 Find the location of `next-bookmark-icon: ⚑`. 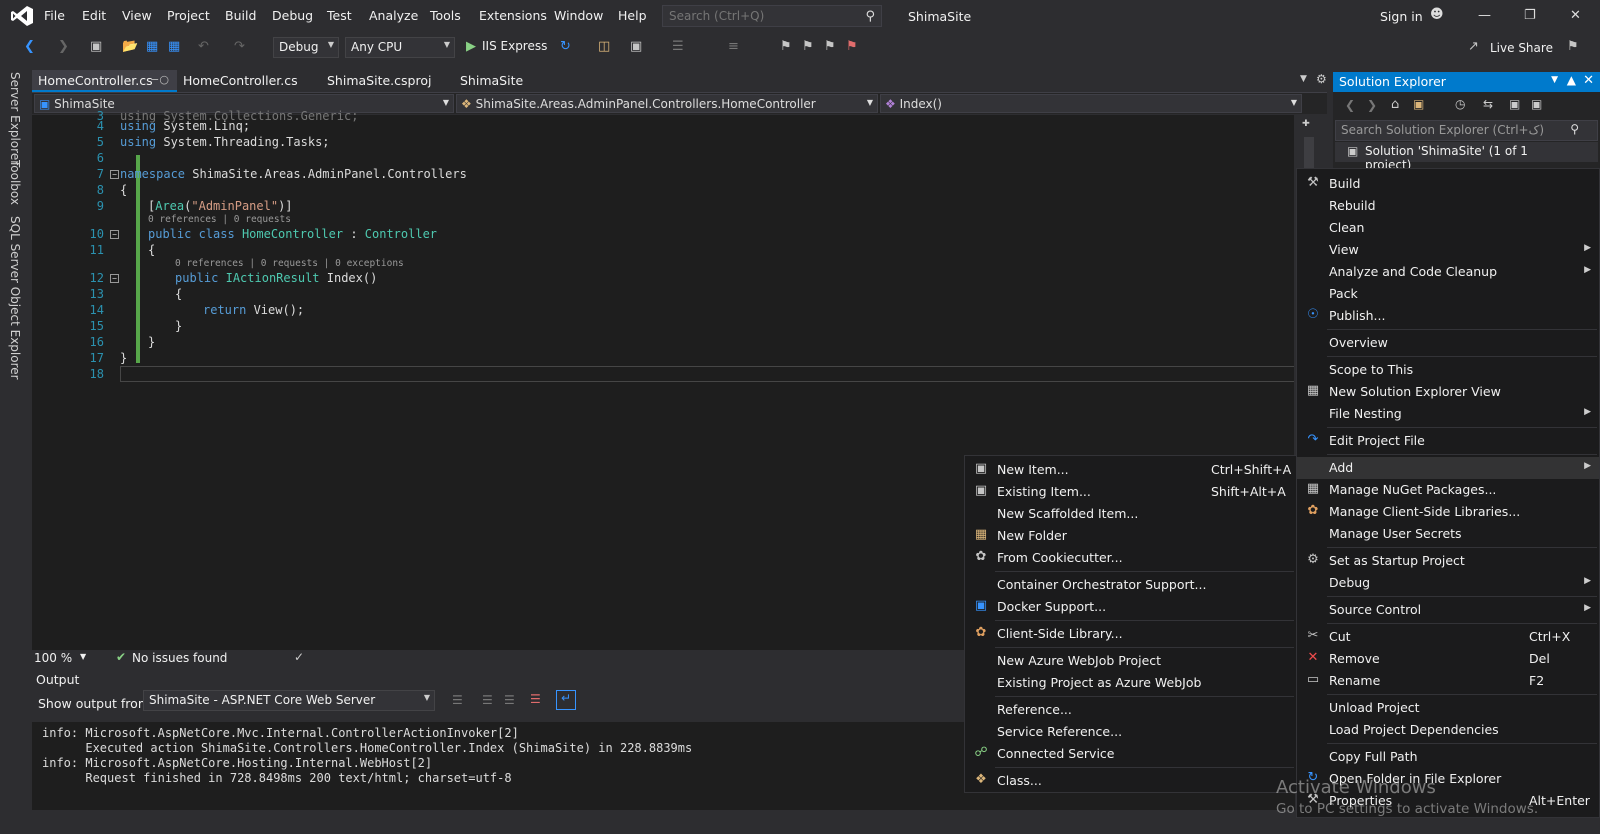

next-bookmark-icon: ⚑ is located at coordinates (830, 46).